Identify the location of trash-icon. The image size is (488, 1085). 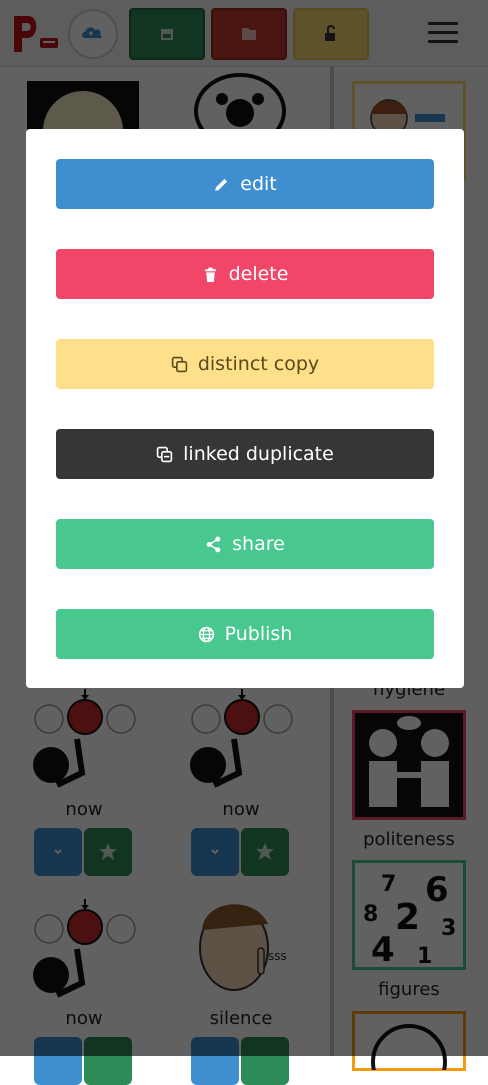
(210, 274).